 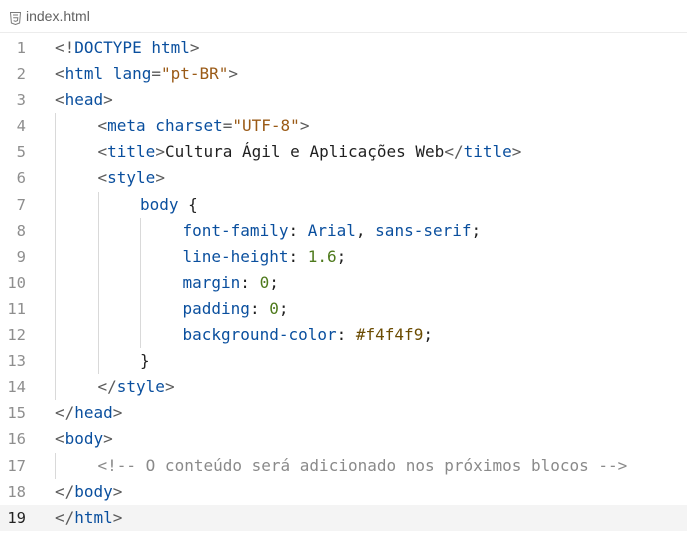 What do you see at coordinates (343, 126) in the screenshot?
I see `code-line: 4 <meta charset="UTF-8">` at bounding box center [343, 126].